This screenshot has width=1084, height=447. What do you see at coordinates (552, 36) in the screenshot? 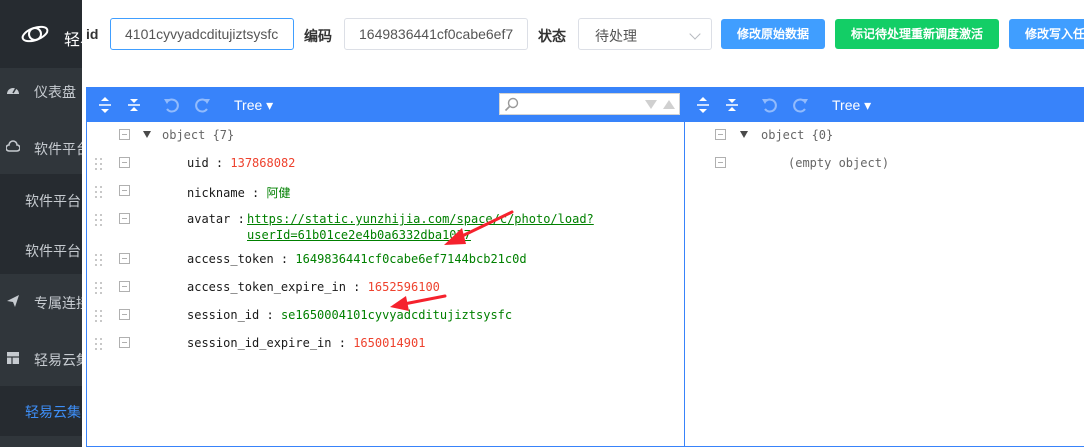
I see `status-label: 状态` at bounding box center [552, 36].